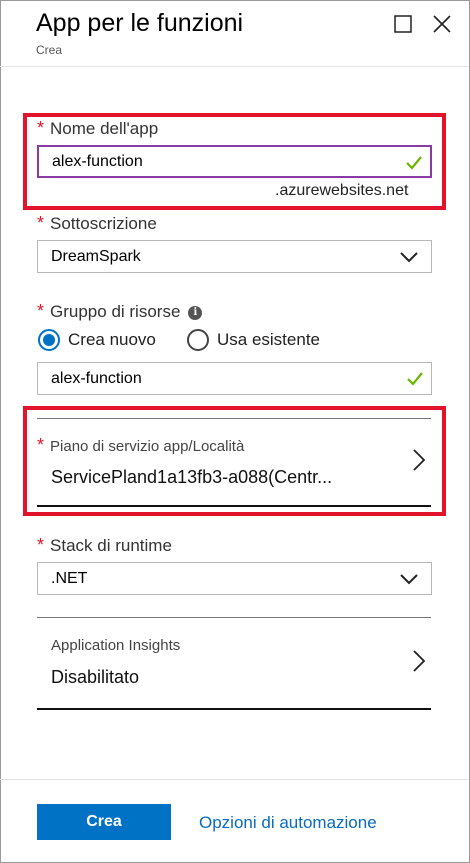 Image resolution: width=470 pixels, height=863 pixels. I want to click on close-icon, so click(442, 24).